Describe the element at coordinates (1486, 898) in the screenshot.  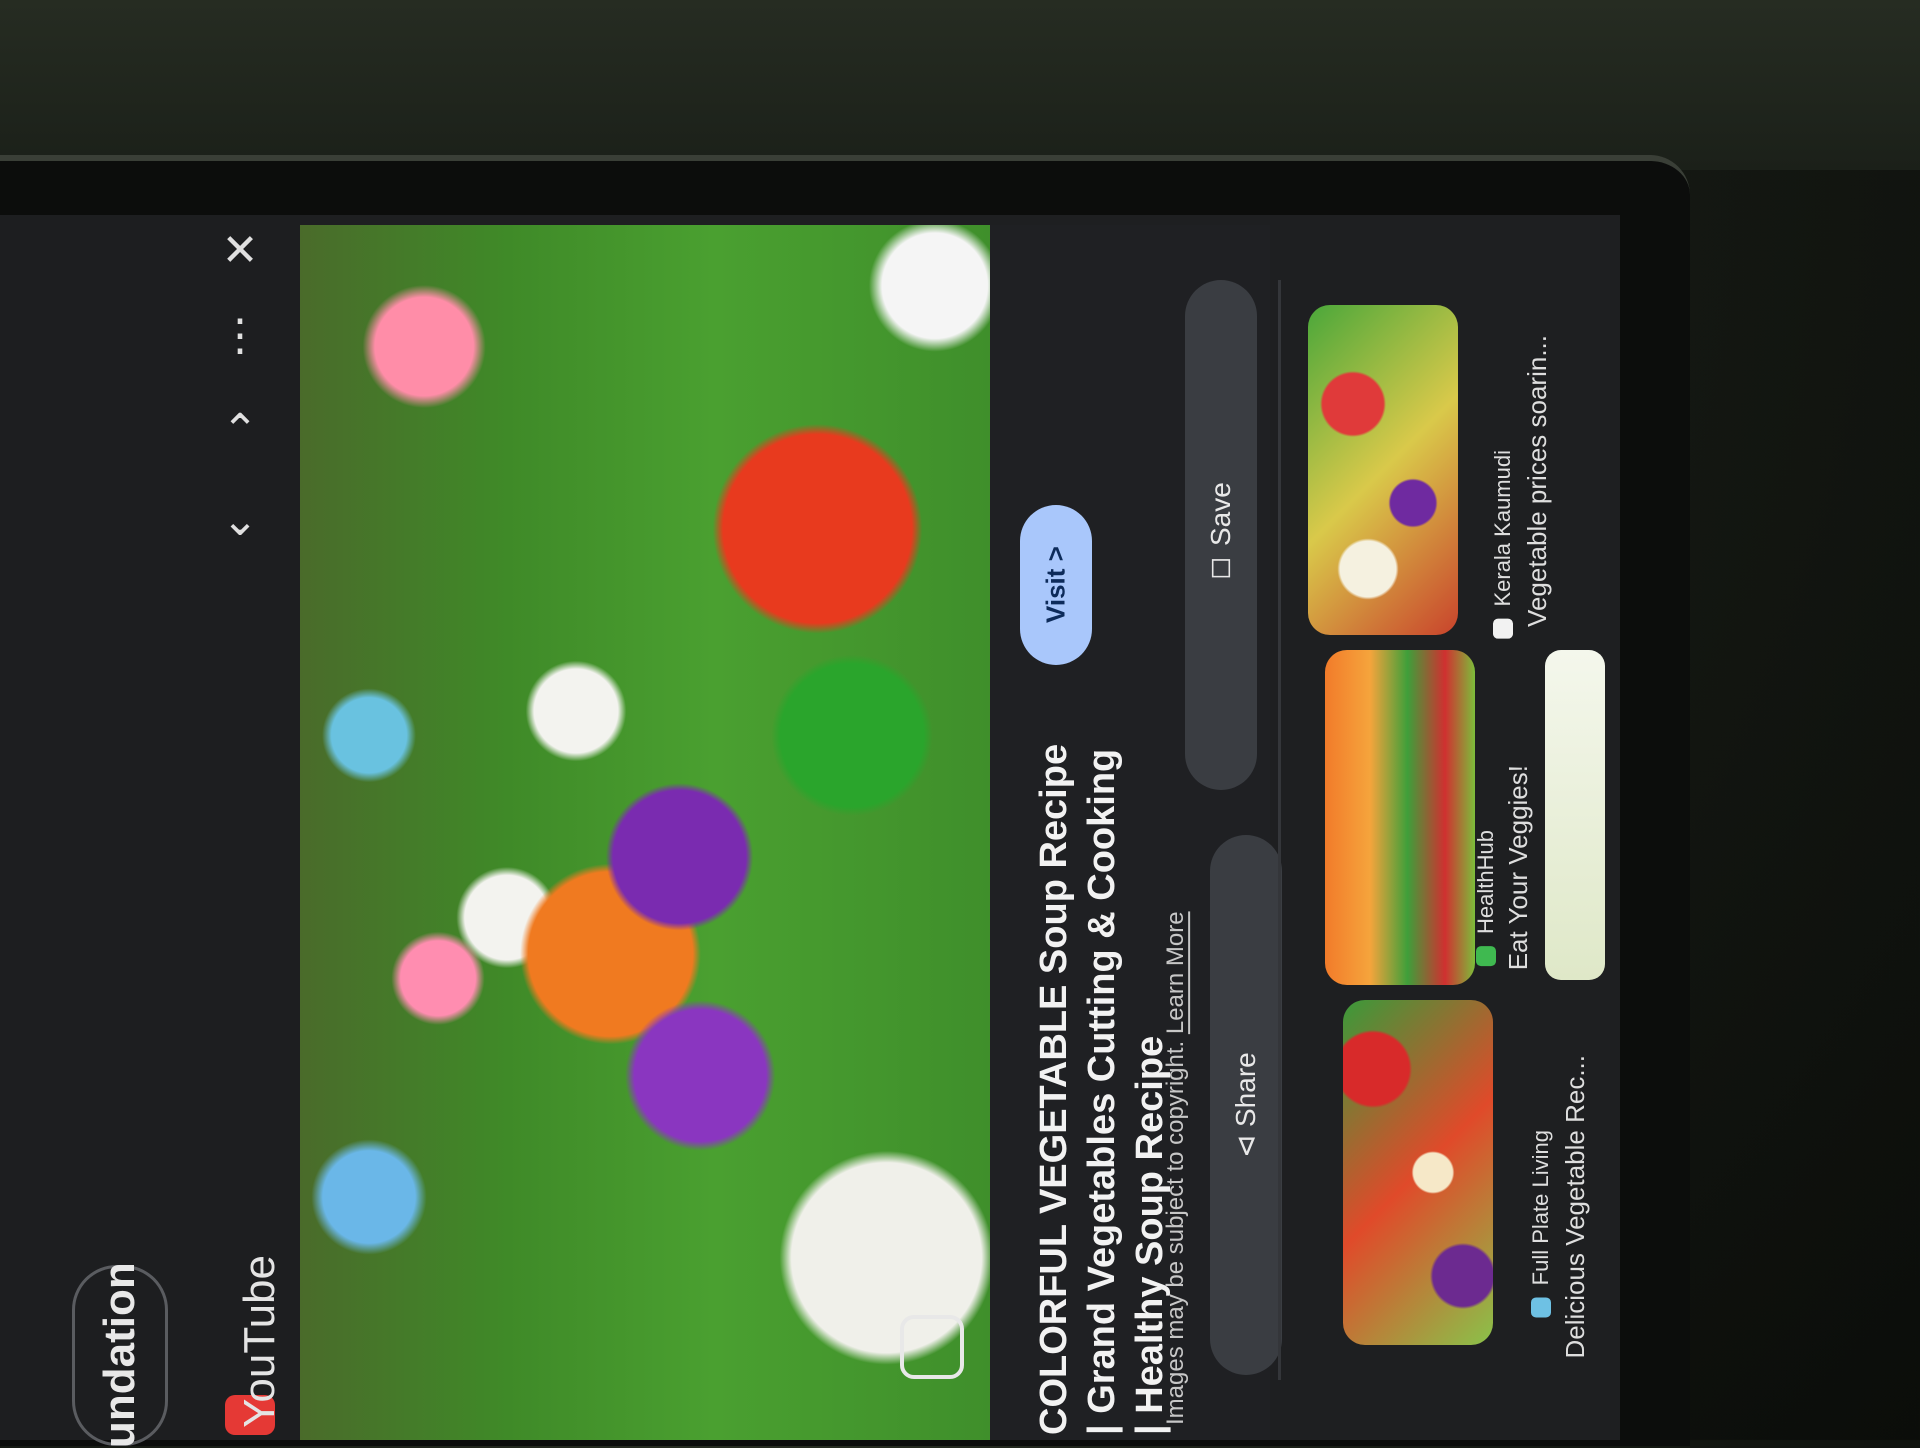
I see `related-source: HealthHub` at that location.